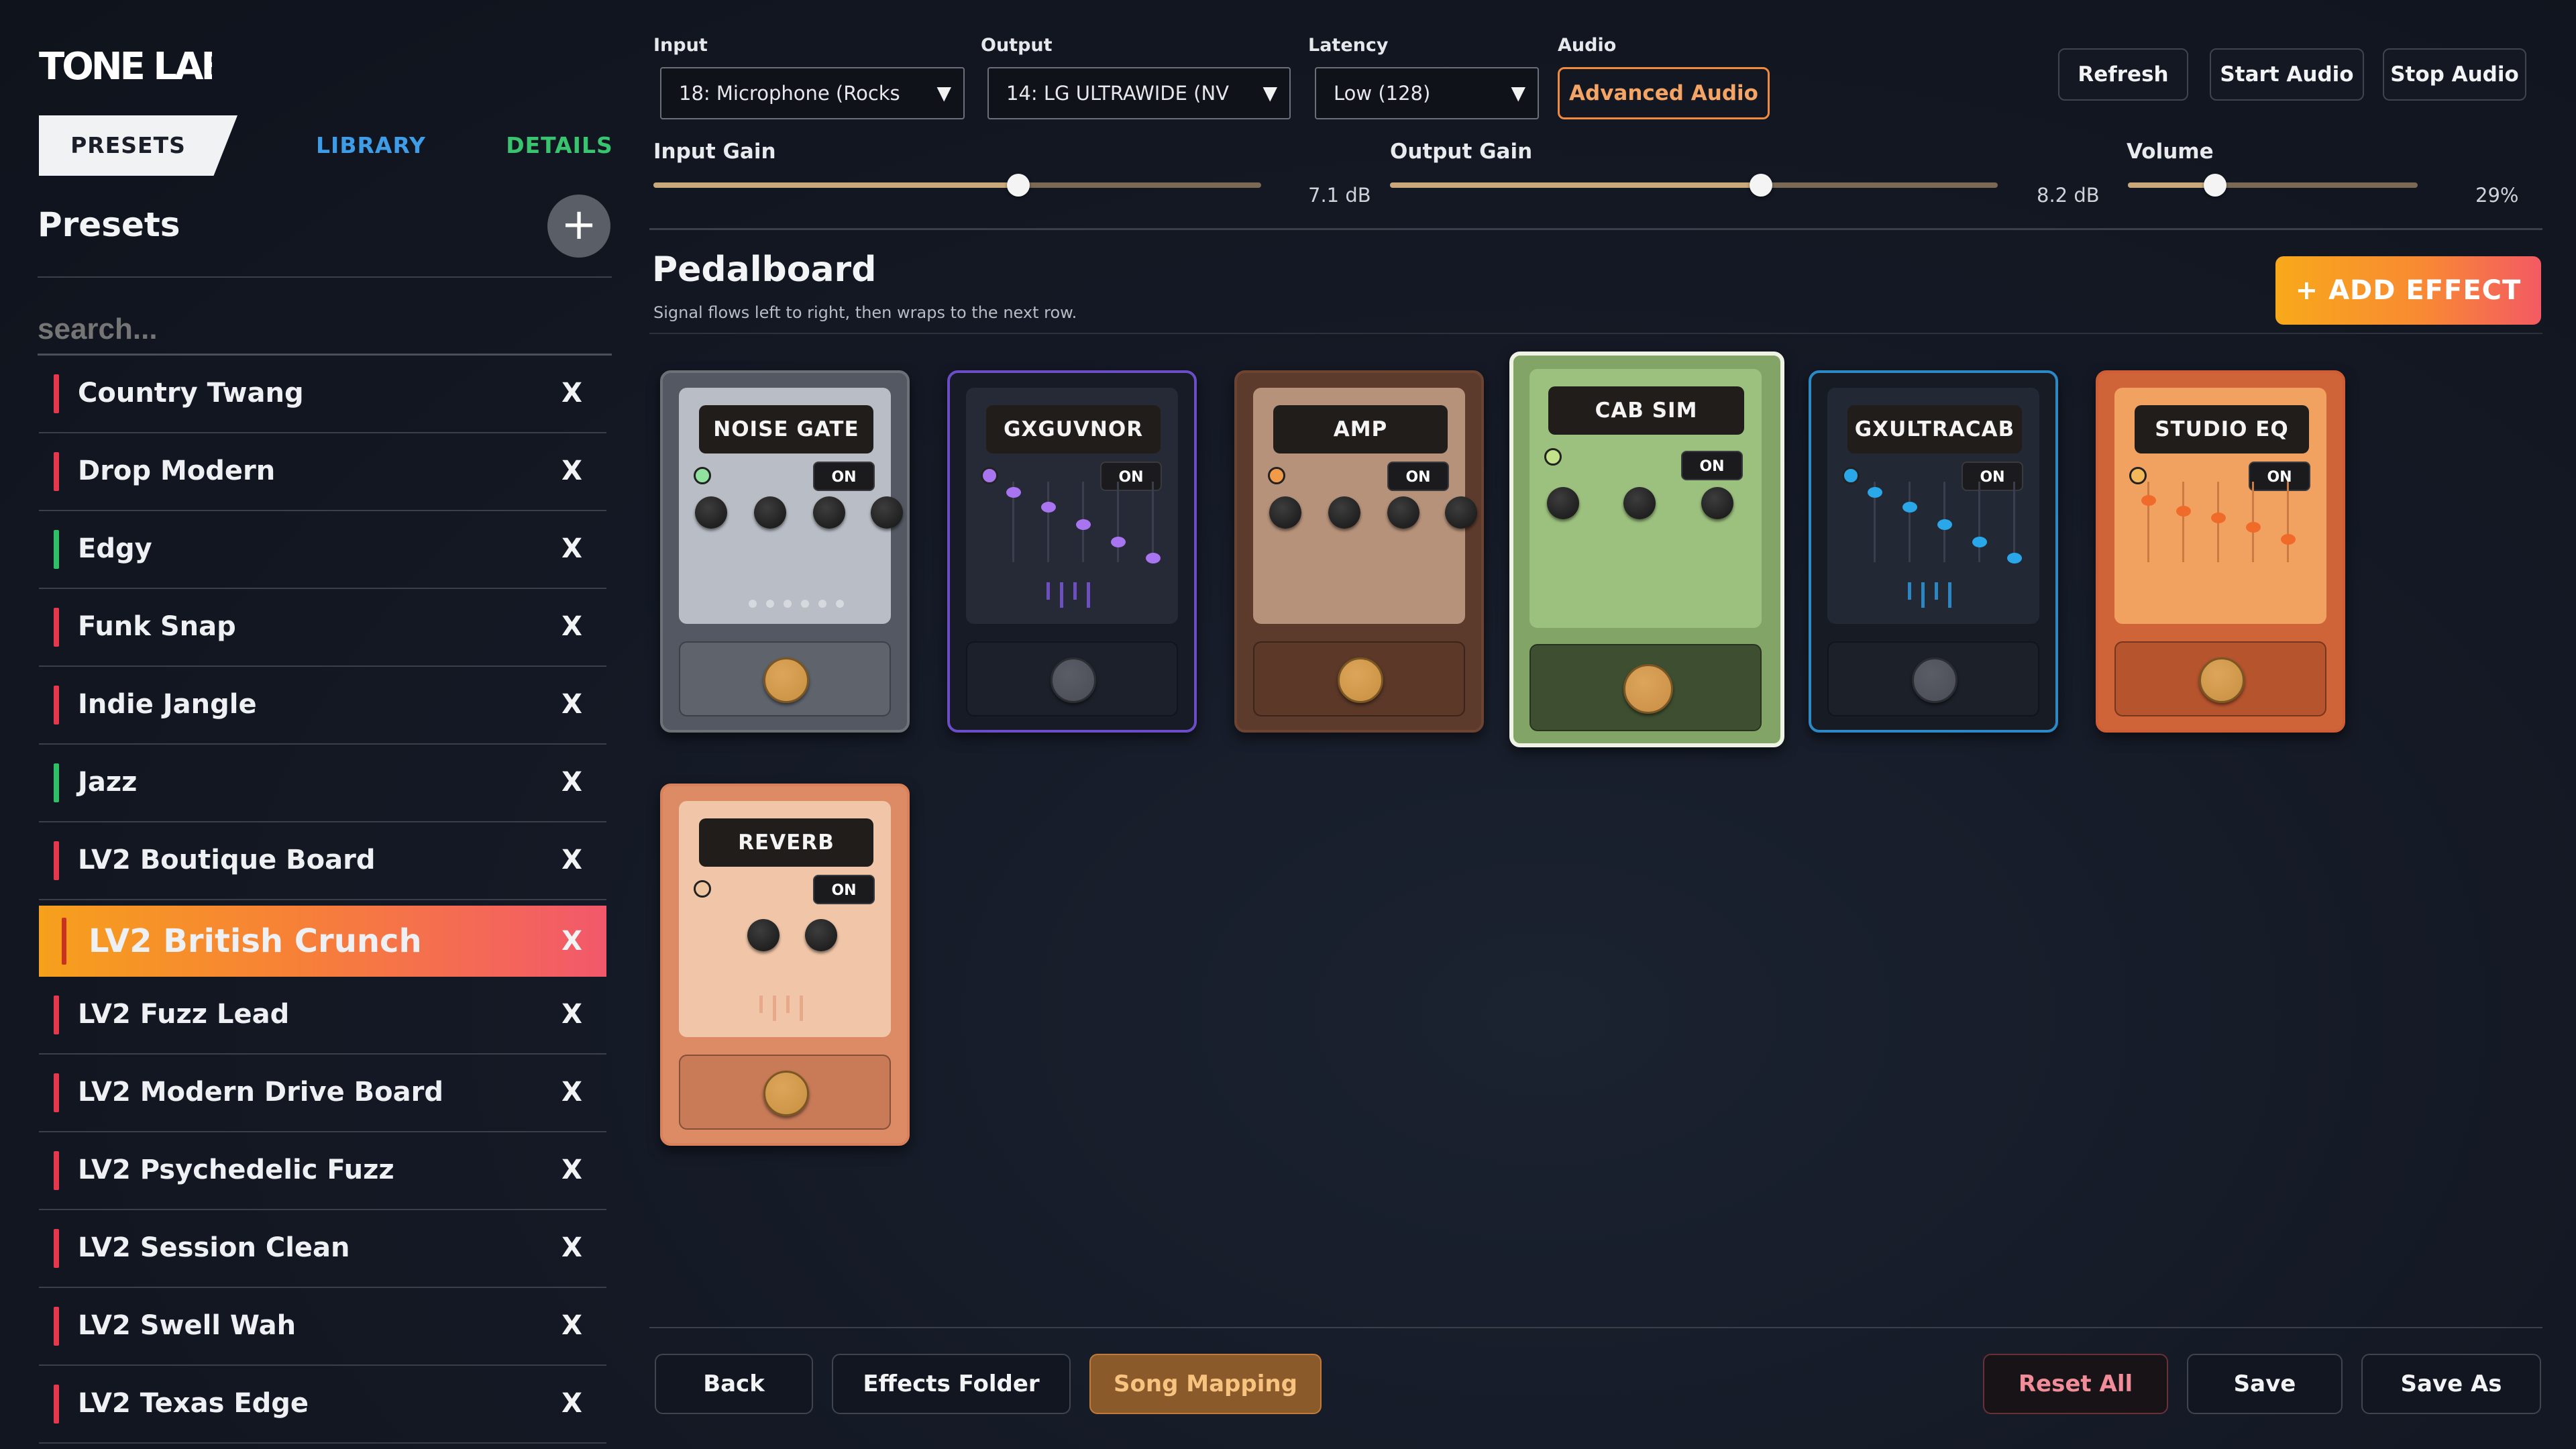  I want to click on preset-item: LV2 Fuzz Lead X, so click(322, 1016).